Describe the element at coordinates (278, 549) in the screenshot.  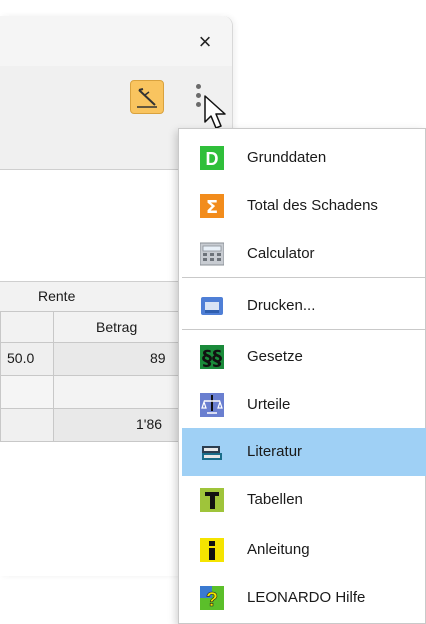
I see `menu-item-label: Anleitung` at that location.